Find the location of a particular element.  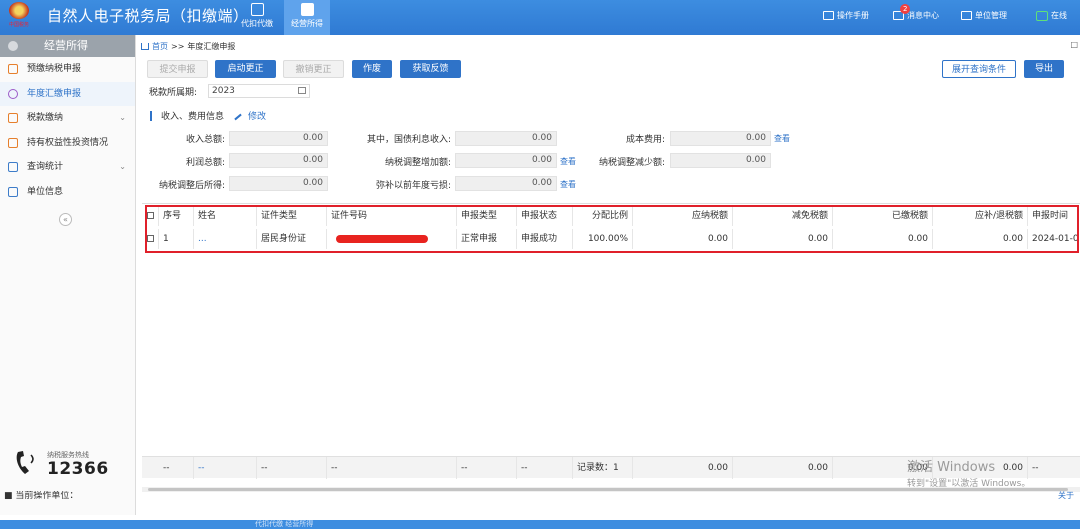

view-cost-link: 查看 is located at coordinates (782, 138).